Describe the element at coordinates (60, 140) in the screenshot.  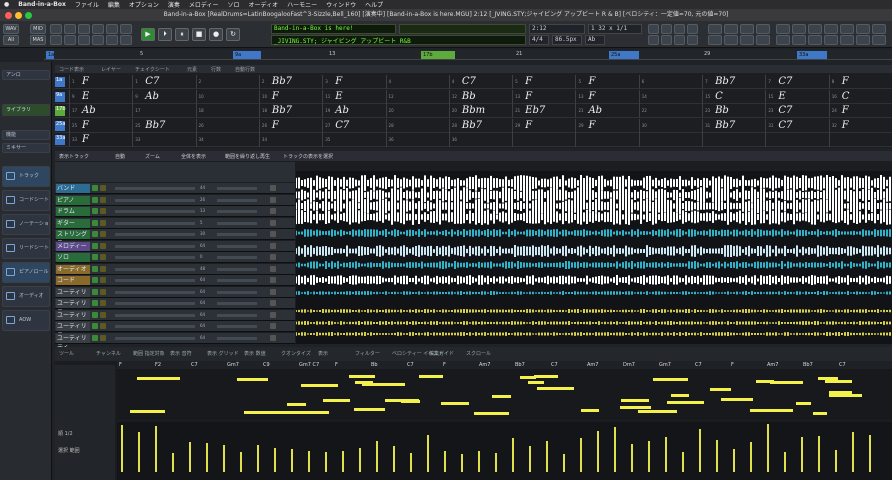
I see `part-label: 33a` at that location.